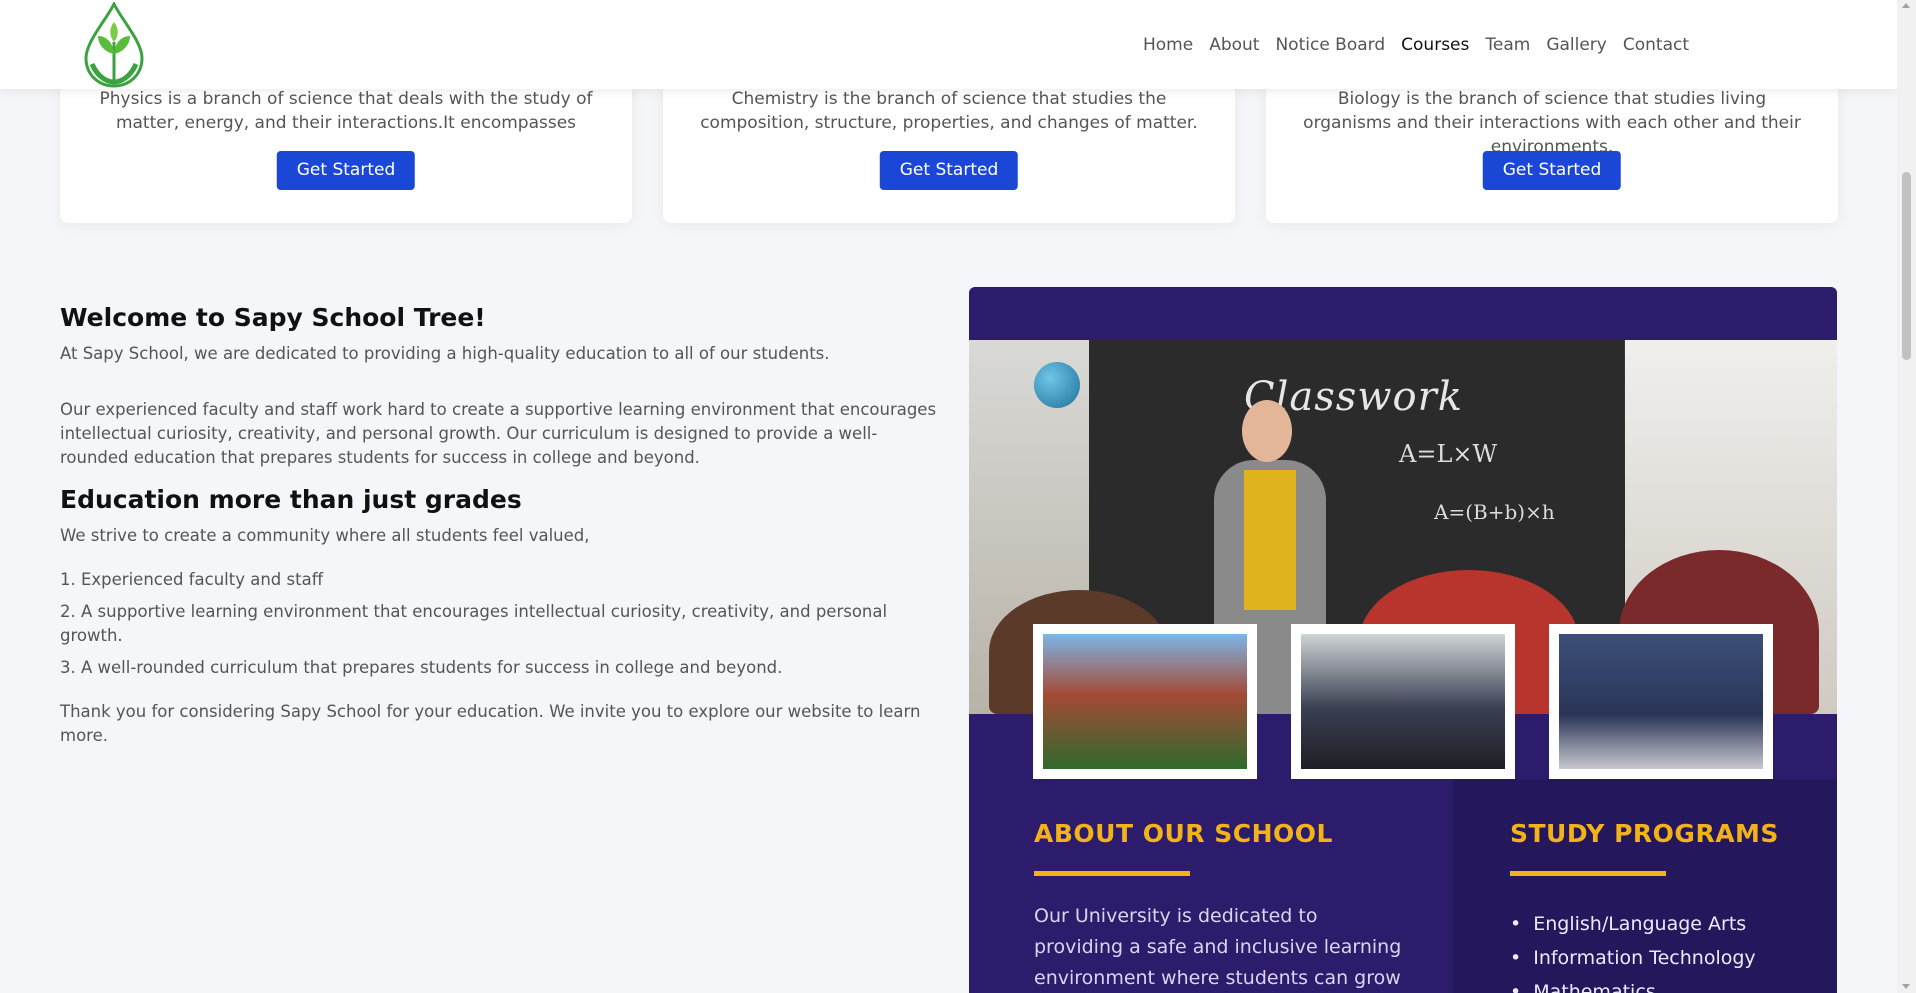  I want to click on chalk-formula: A=(B+b)×h, so click(1494, 512).